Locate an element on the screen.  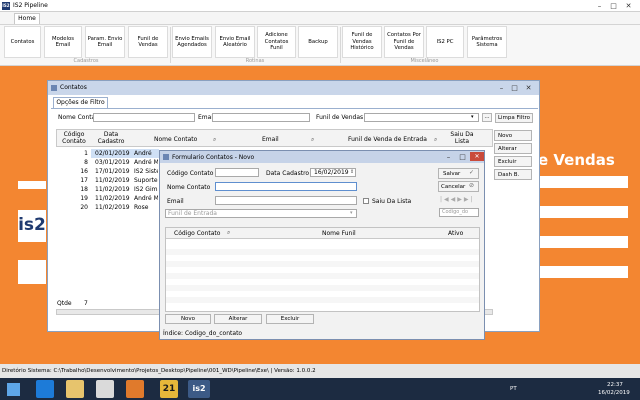
column-email: Email is located at coordinates (270, 139).